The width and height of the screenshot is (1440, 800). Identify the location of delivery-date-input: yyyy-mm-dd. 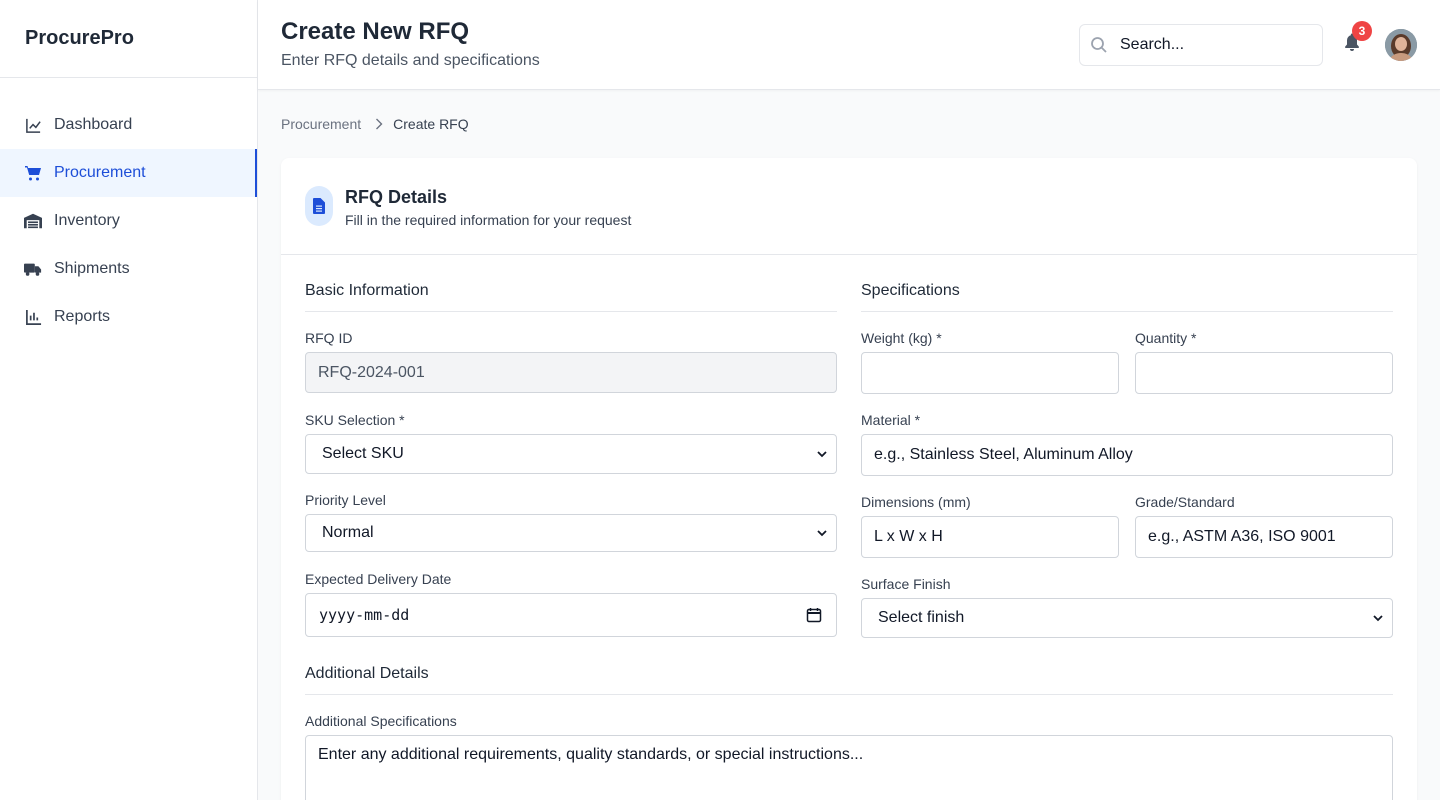
(571, 615).